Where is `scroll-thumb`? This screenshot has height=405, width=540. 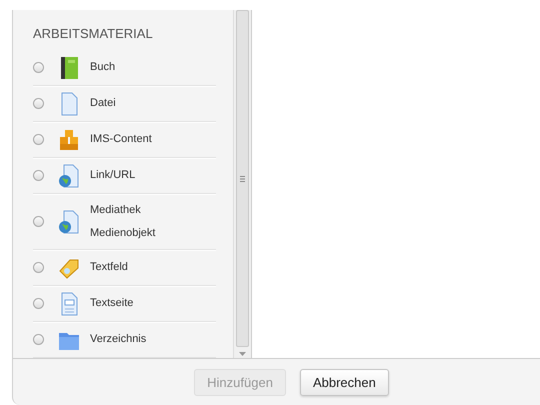 scroll-thumb is located at coordinates (242, 178).